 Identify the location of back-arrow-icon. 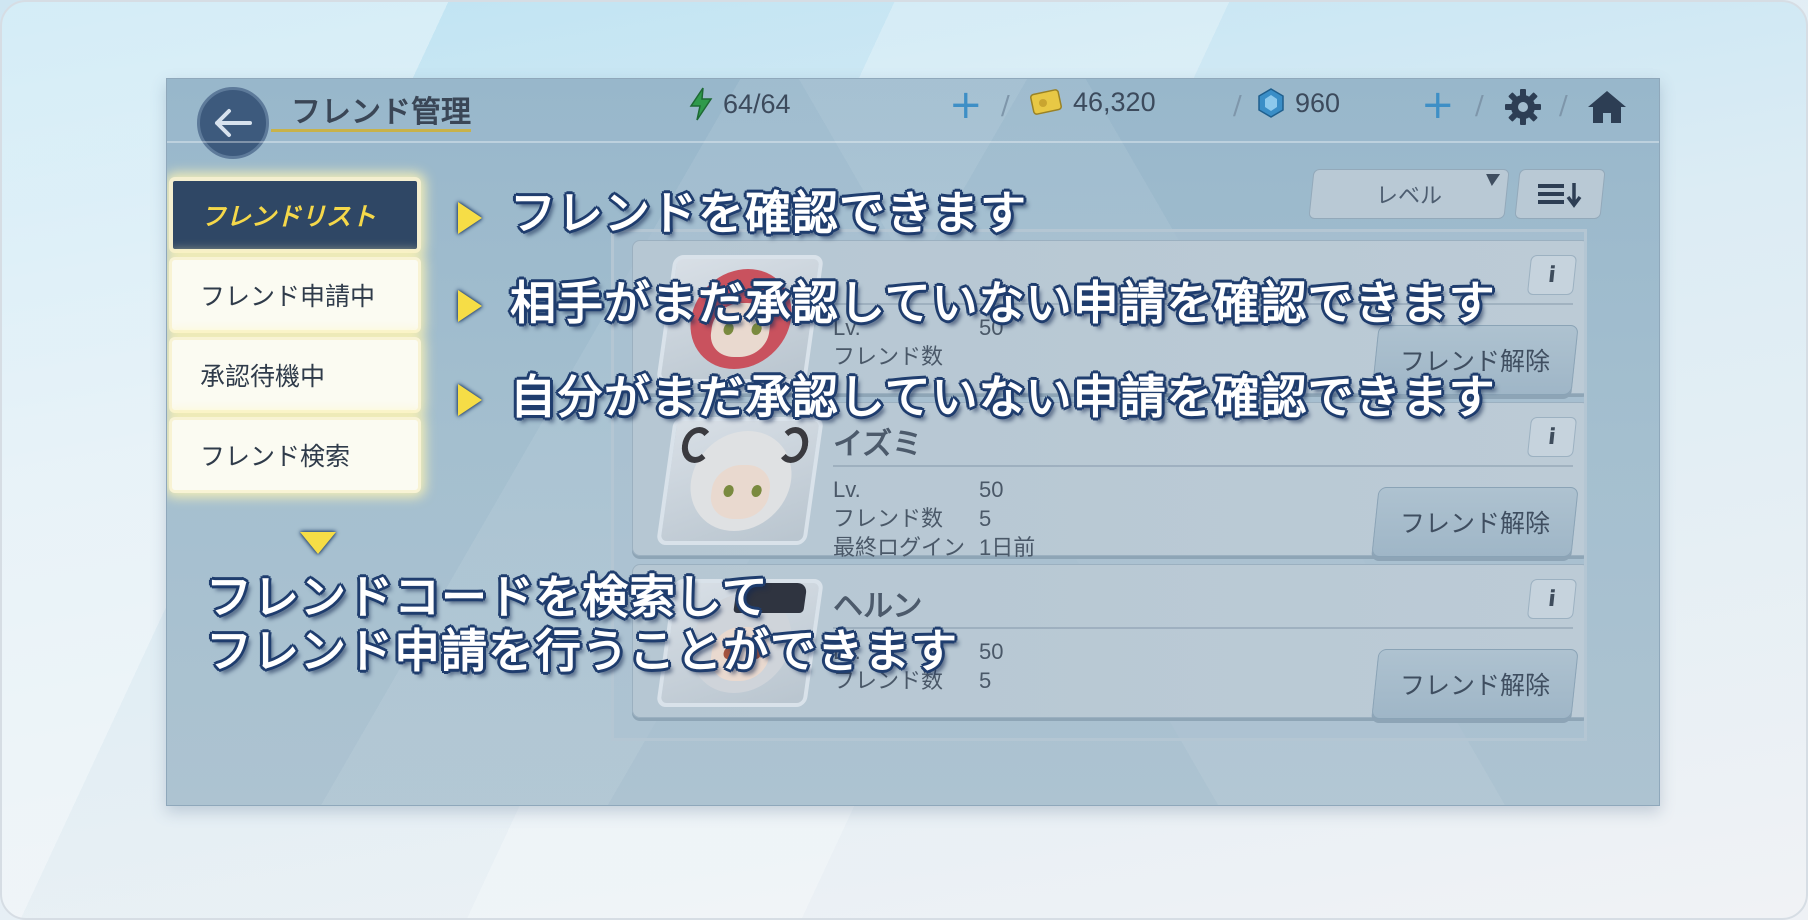
(233, 123).